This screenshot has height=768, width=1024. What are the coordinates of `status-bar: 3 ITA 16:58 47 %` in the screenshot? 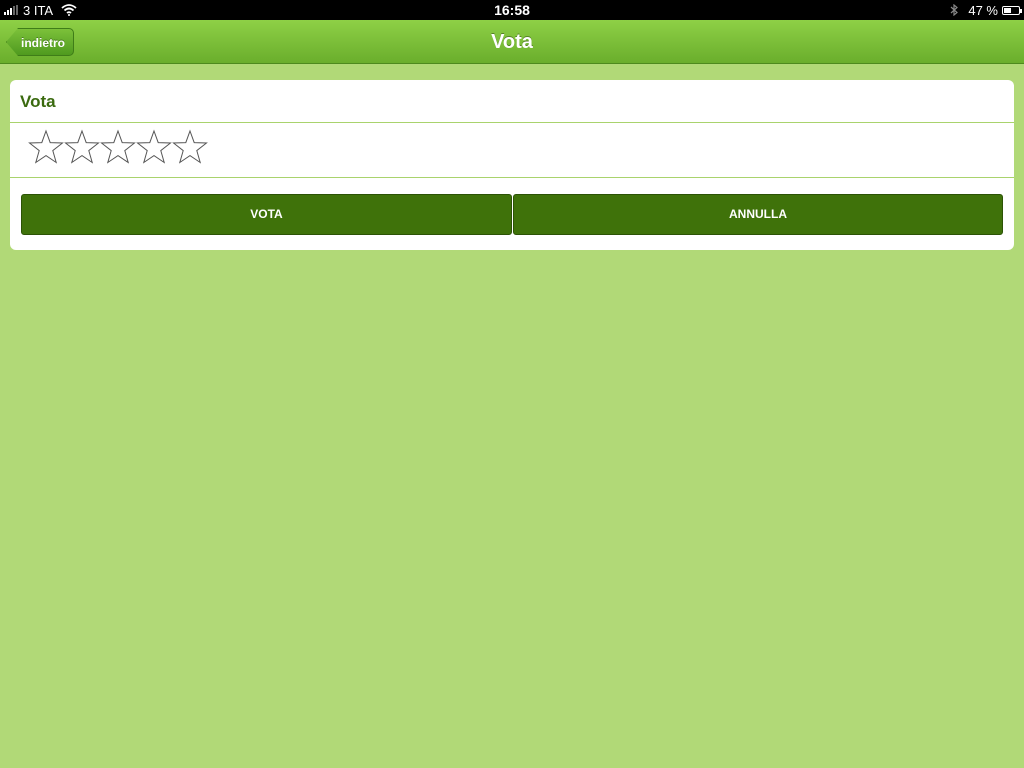 It's located at (512, 10).